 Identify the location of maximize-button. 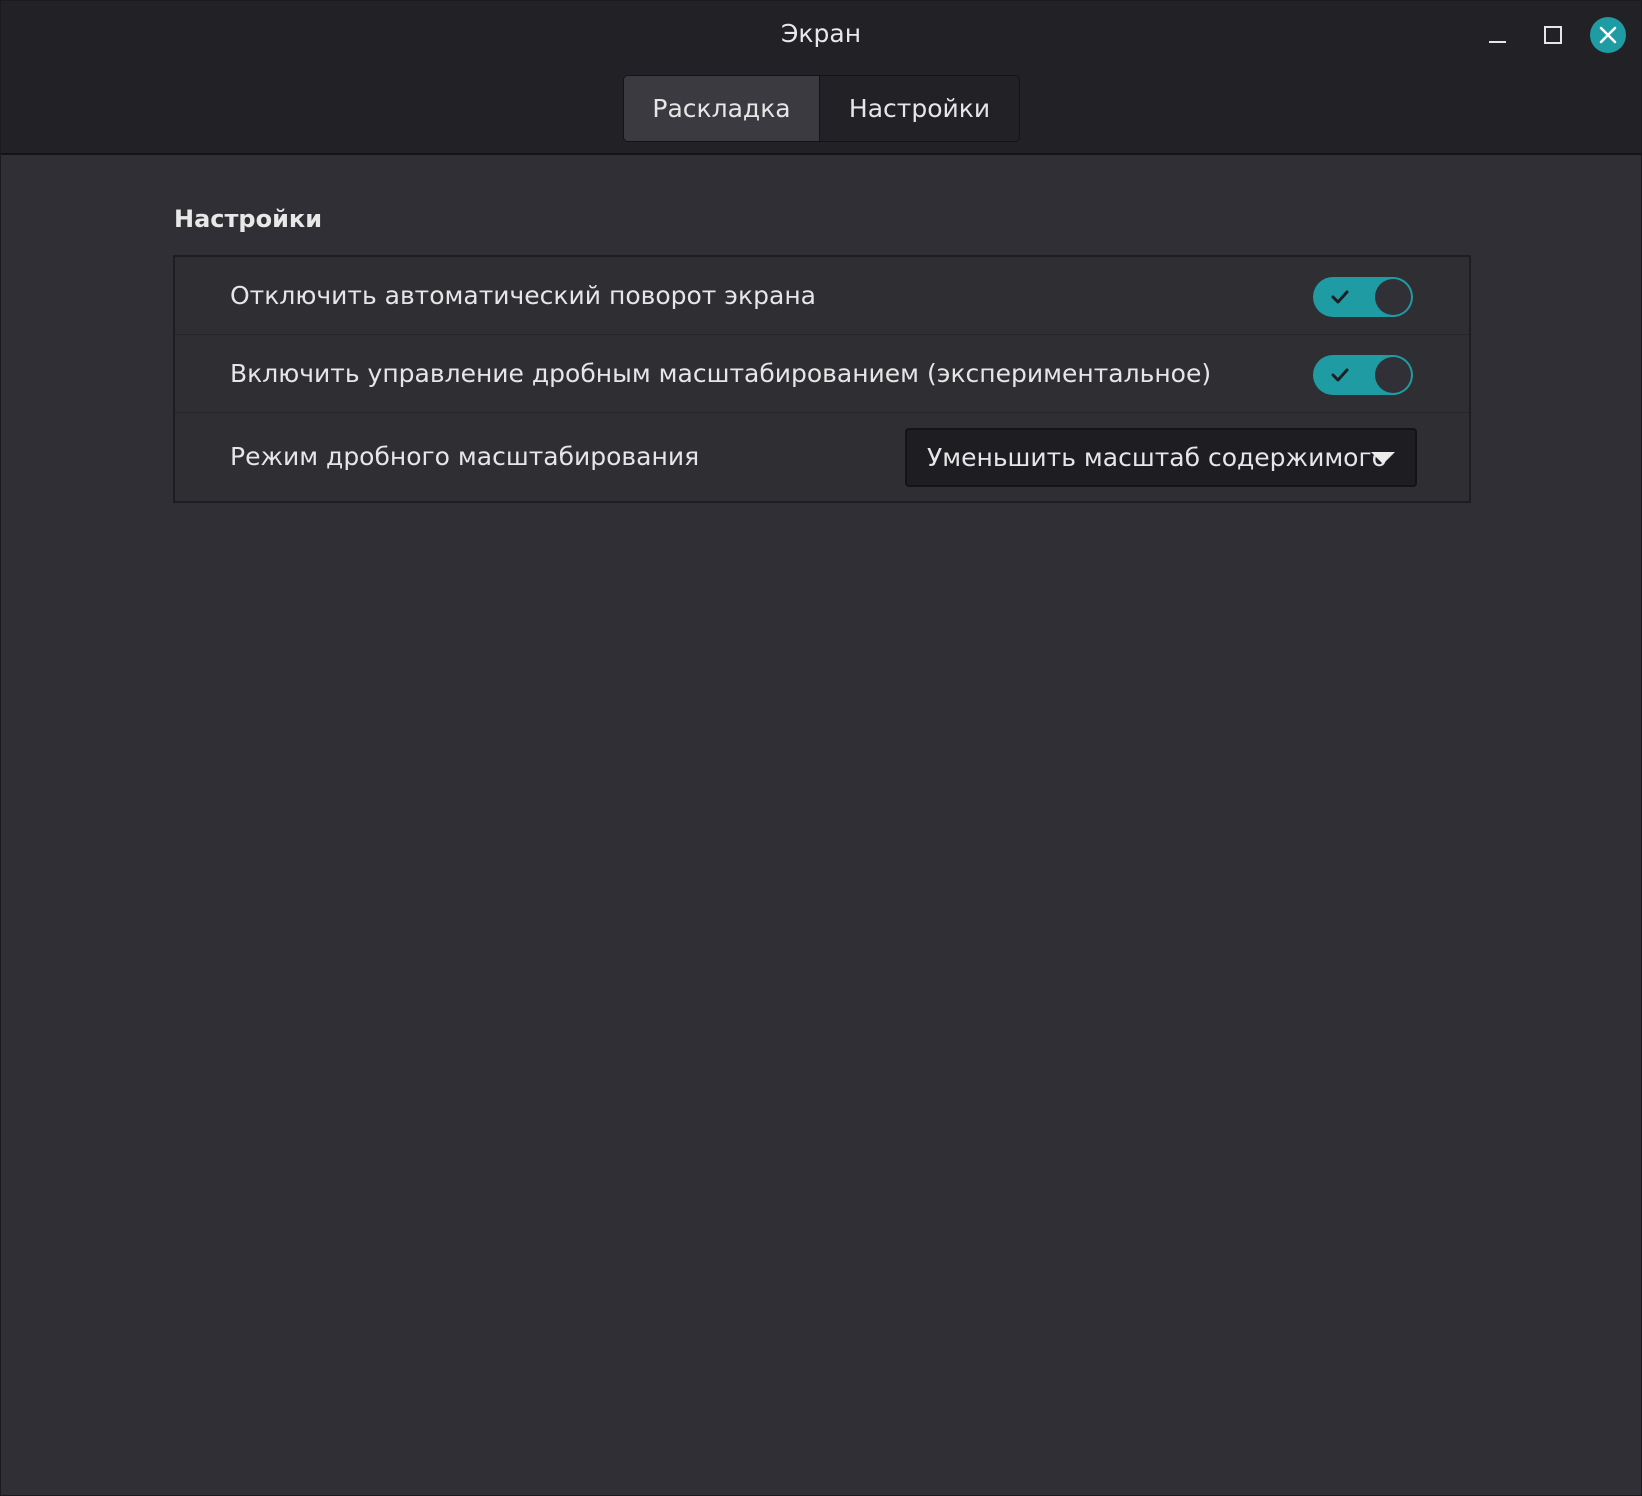
(1553, 35).